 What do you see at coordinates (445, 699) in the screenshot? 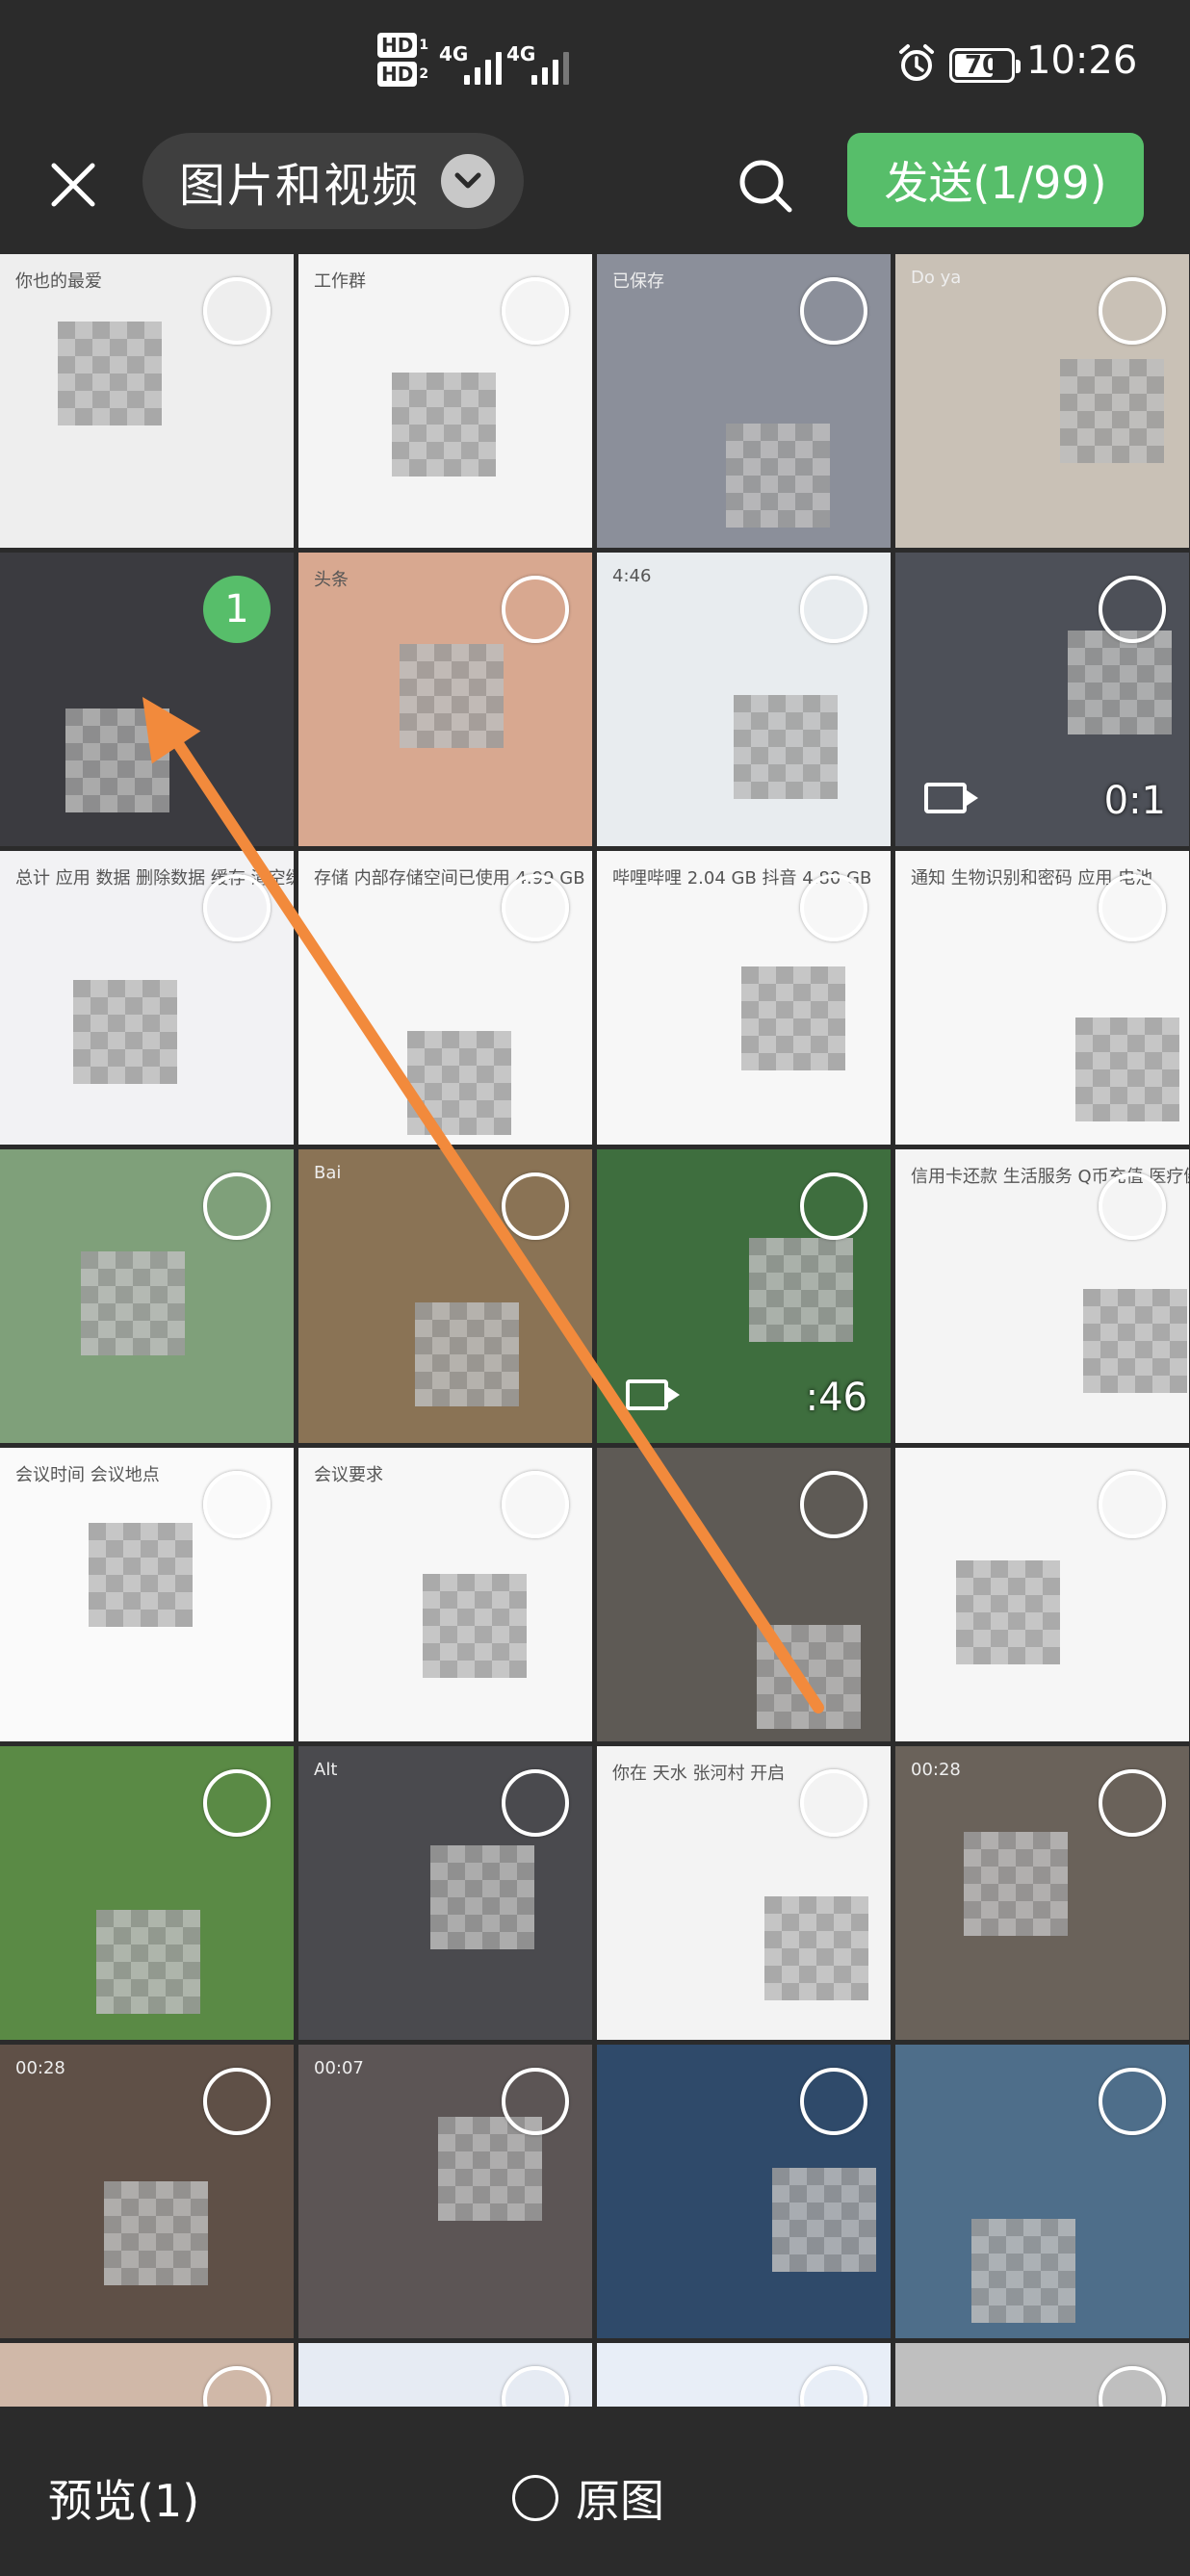
I see `media-tile: 头条` at bounding box center [445, 699].